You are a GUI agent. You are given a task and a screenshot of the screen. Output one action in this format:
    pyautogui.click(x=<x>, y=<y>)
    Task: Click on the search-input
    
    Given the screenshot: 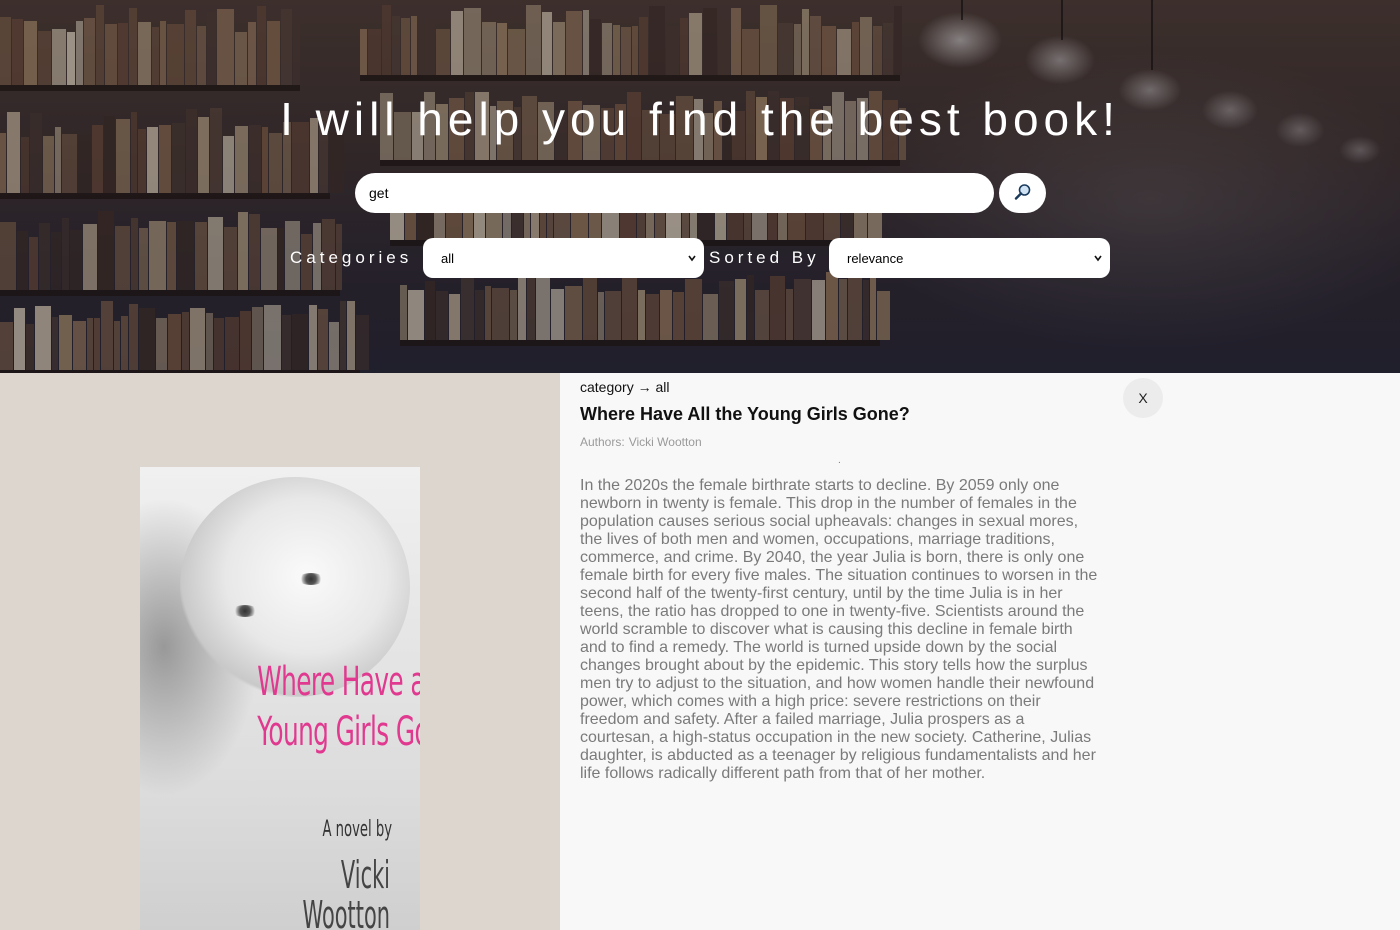 What is the action you would take?
    pyautogui.click(x=674, y=193)
    